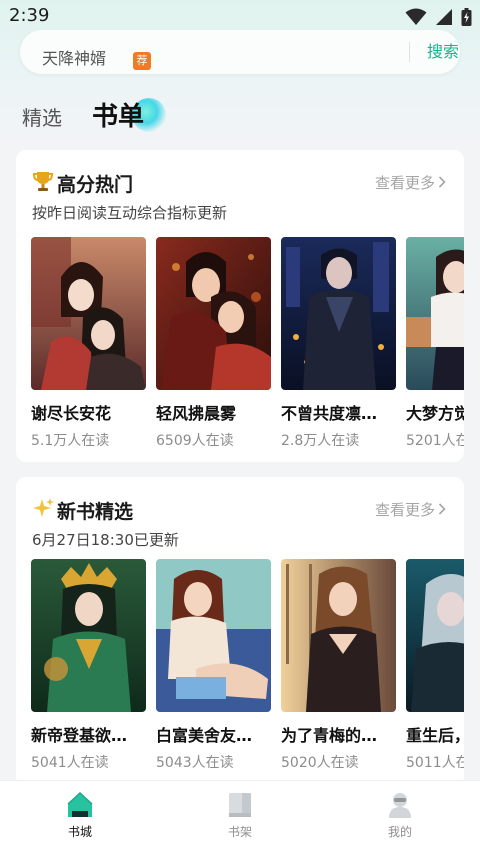 The image size is (480, 855). I want to click on book-item: 大梦方觉 5201人在读, so click(435, 343).